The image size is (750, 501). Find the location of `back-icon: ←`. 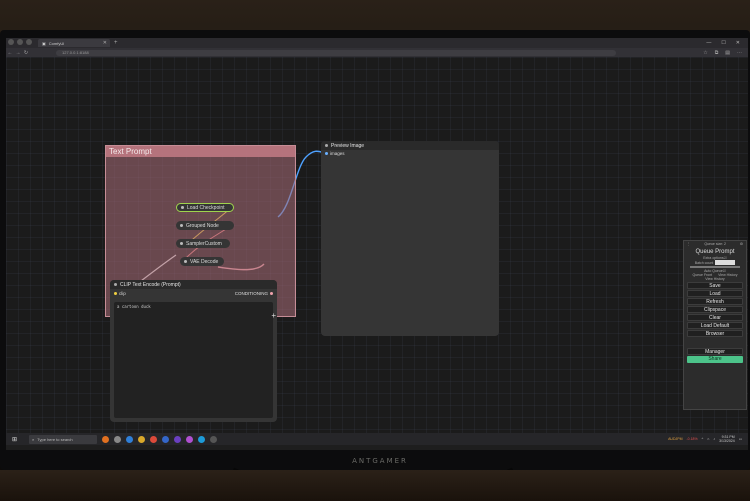

back-icon: ← is located at coordinates (10, 53).